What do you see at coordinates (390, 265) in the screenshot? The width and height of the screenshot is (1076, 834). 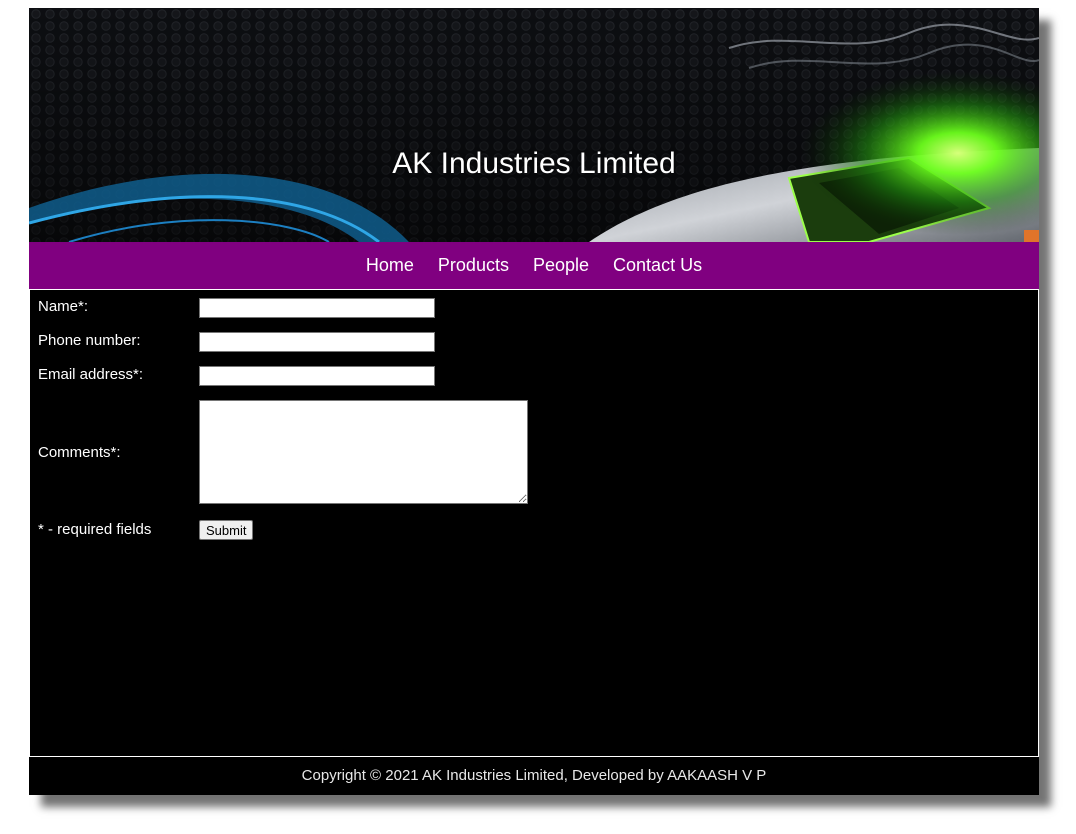 I see `nav-link-home: Home` at bounding box center [390, 265].